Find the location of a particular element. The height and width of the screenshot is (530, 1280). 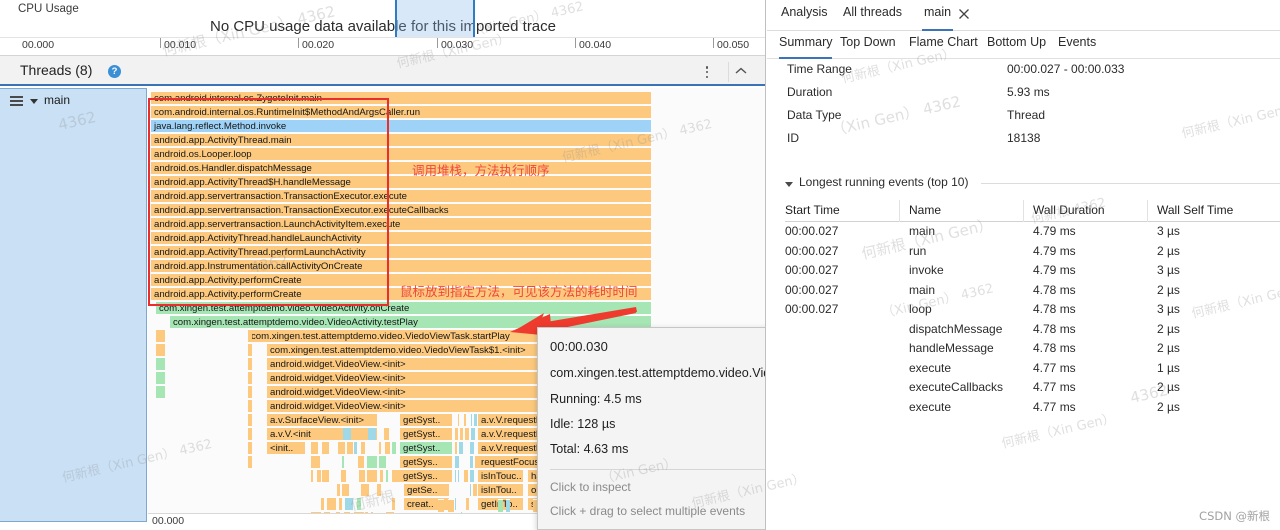

table-row: 00:00.027 run 4.79 ms 2 µs is located at coordinates (1032, 252).